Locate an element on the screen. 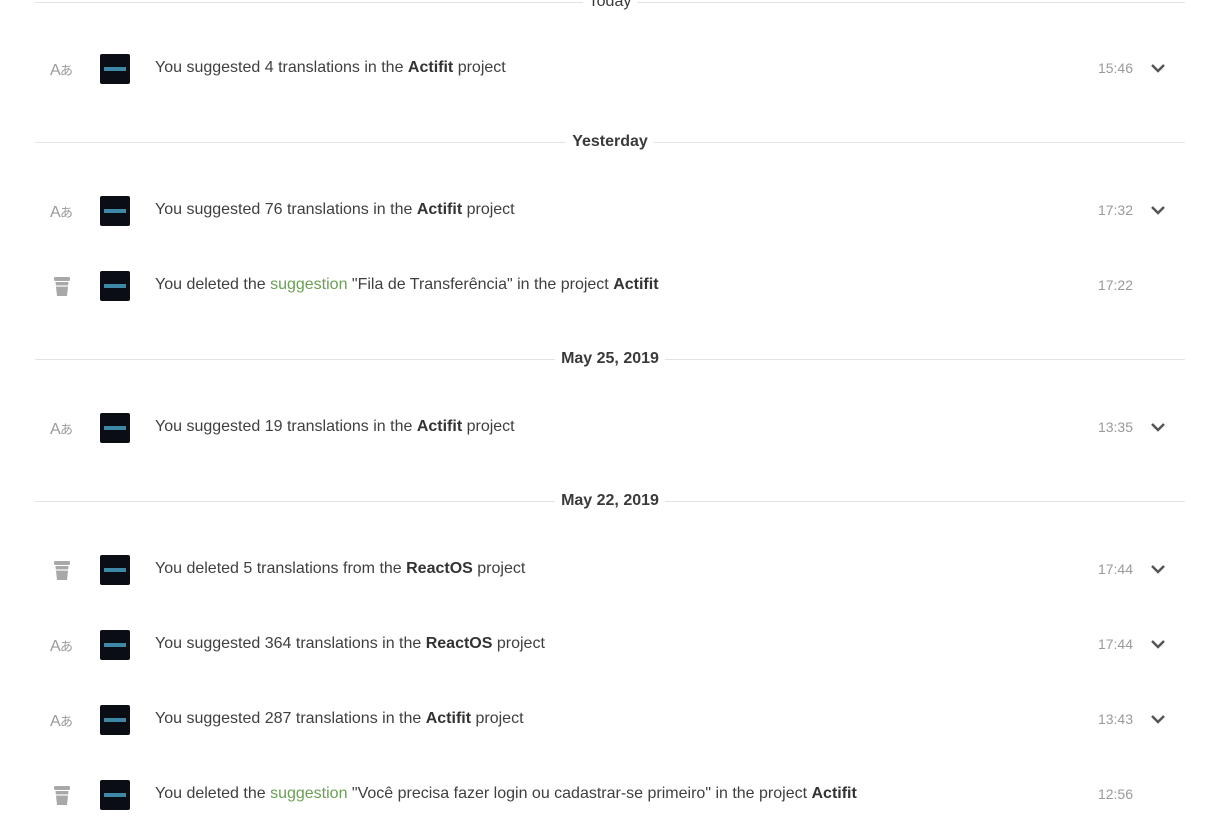 Image resolution: width=1211 pixels, height=830 pixels. date-label: Today is located at coordinates (610, 5).